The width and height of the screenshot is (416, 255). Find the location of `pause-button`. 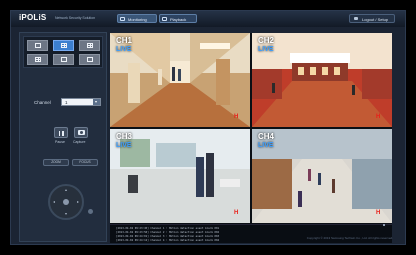

pause-button is located at coordinates (61, 132).